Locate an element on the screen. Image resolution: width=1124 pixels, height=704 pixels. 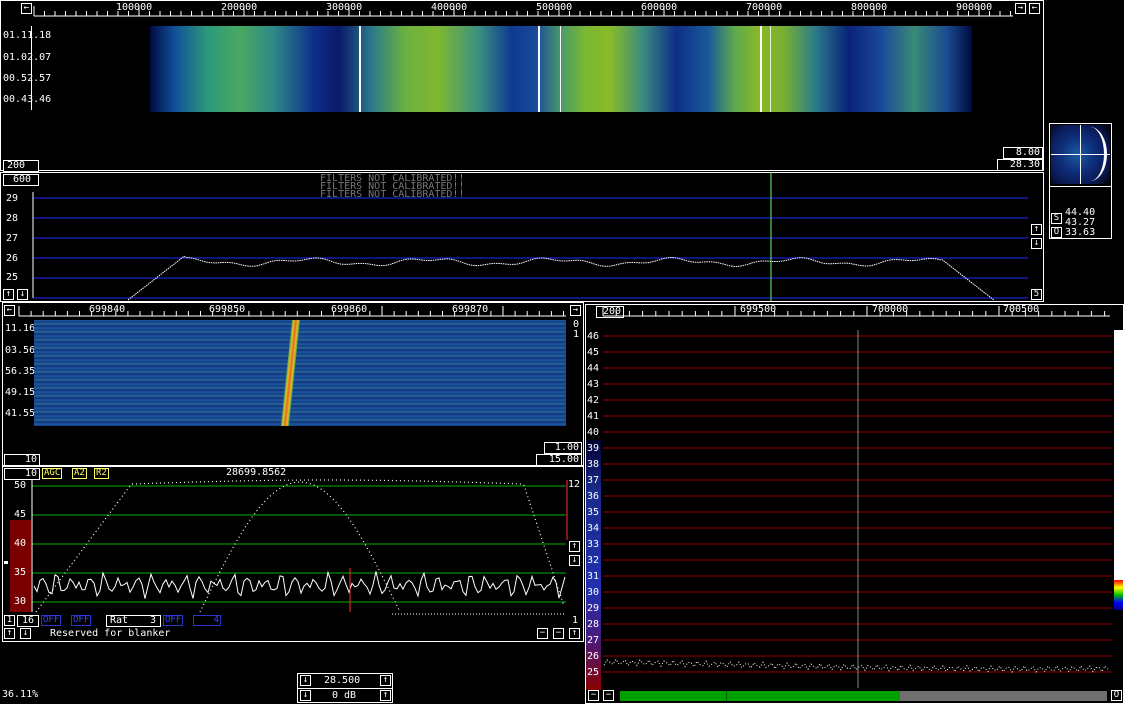
hires-ylabel: 32 is located at coordinates (593, 560).